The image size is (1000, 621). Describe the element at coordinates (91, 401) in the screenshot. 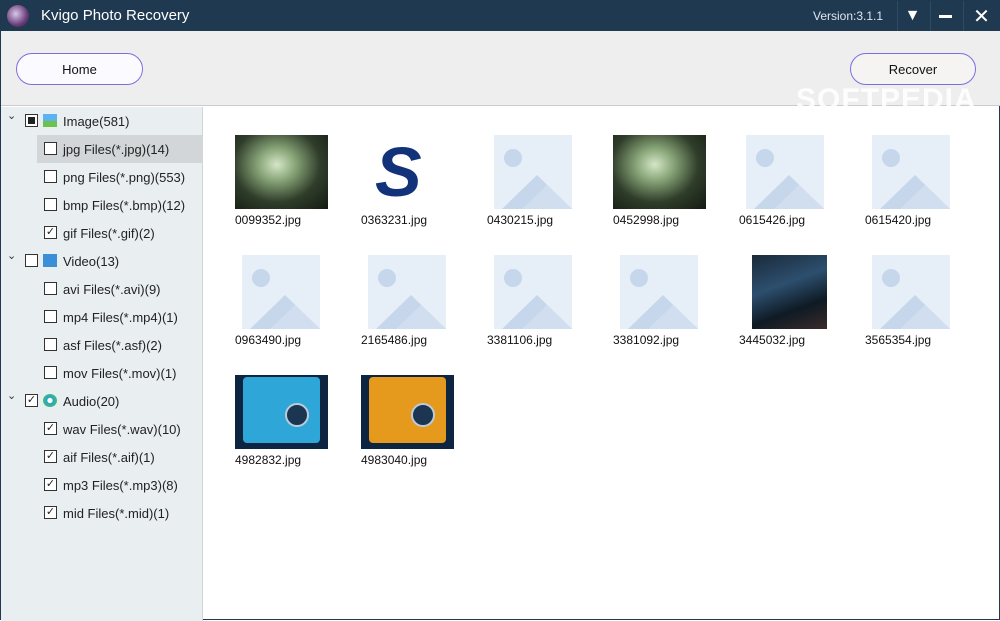

I see `tree-item-label: Audio(20)` at that location.